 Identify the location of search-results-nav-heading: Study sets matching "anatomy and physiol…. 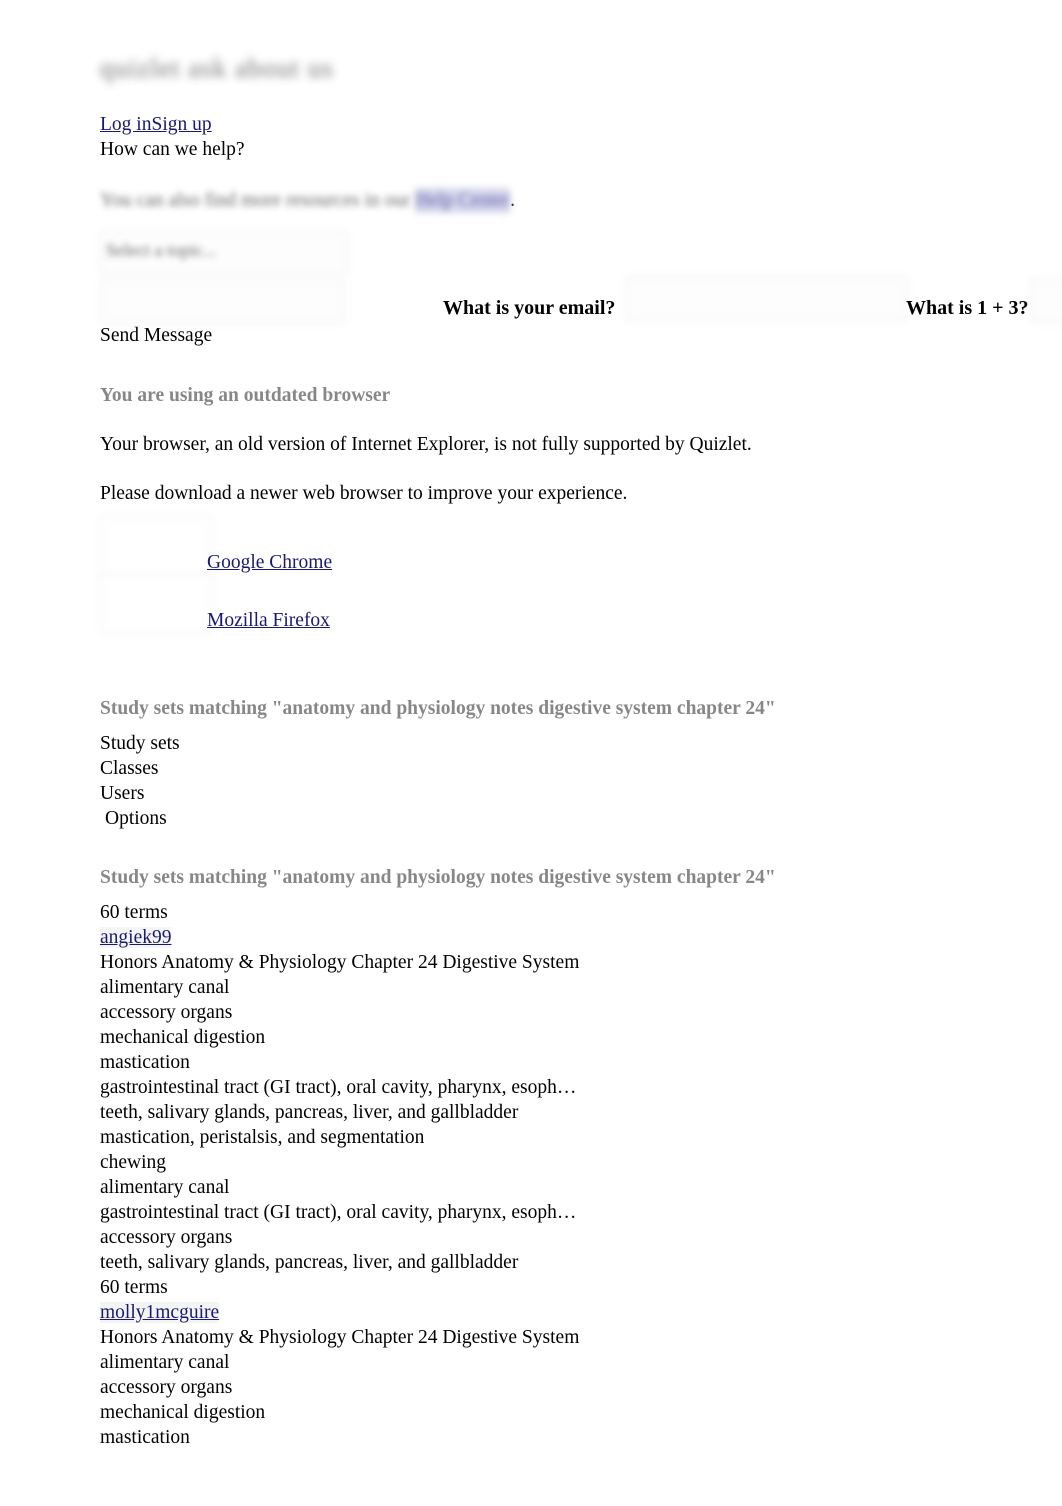
(438, 708).